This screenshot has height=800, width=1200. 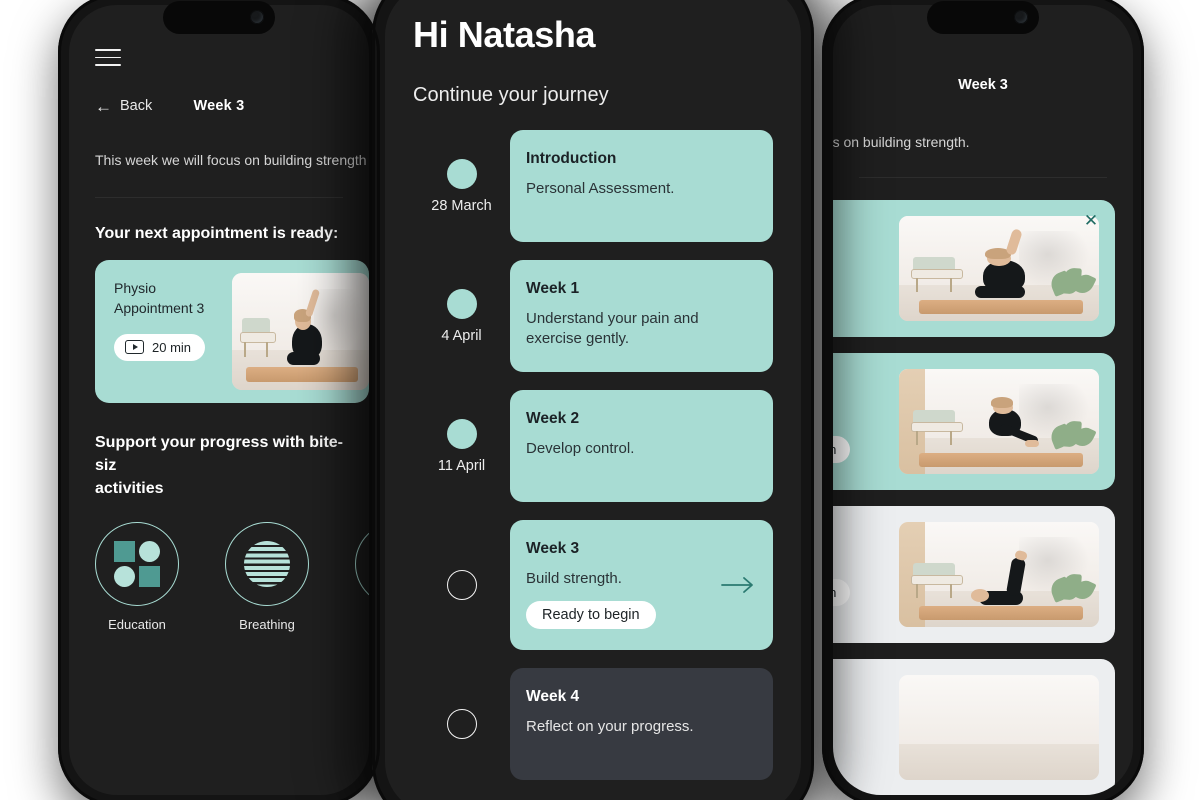 I want to click on journey-subtitle: Continue your journey, so click(x=511, y=95).